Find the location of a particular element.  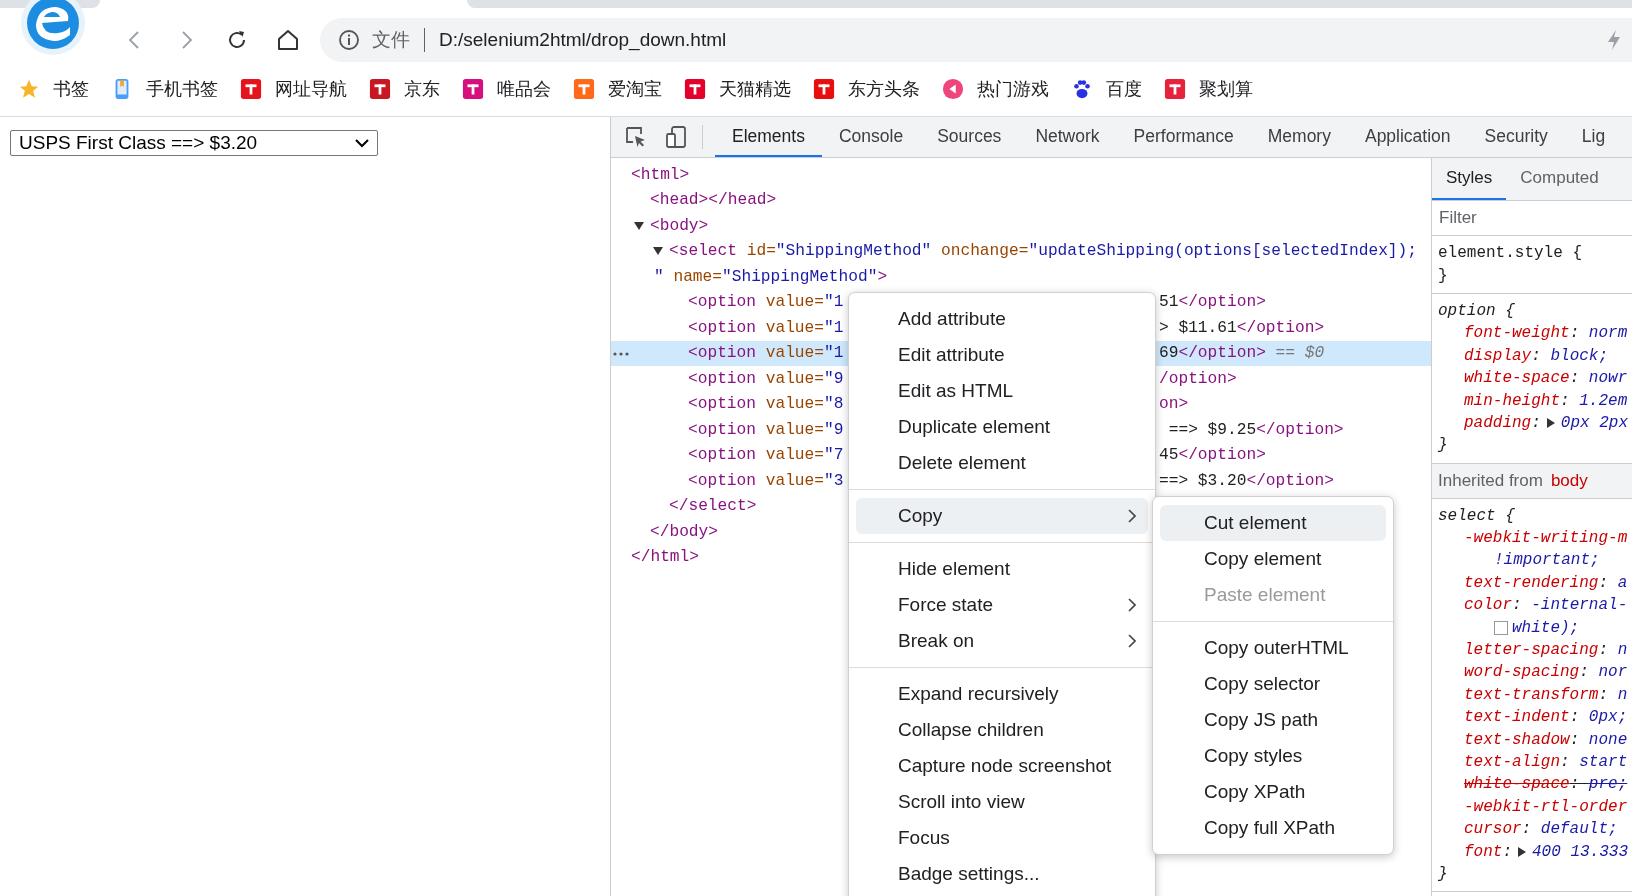

devtools-tab: Console is located at coordinates (871, 137).